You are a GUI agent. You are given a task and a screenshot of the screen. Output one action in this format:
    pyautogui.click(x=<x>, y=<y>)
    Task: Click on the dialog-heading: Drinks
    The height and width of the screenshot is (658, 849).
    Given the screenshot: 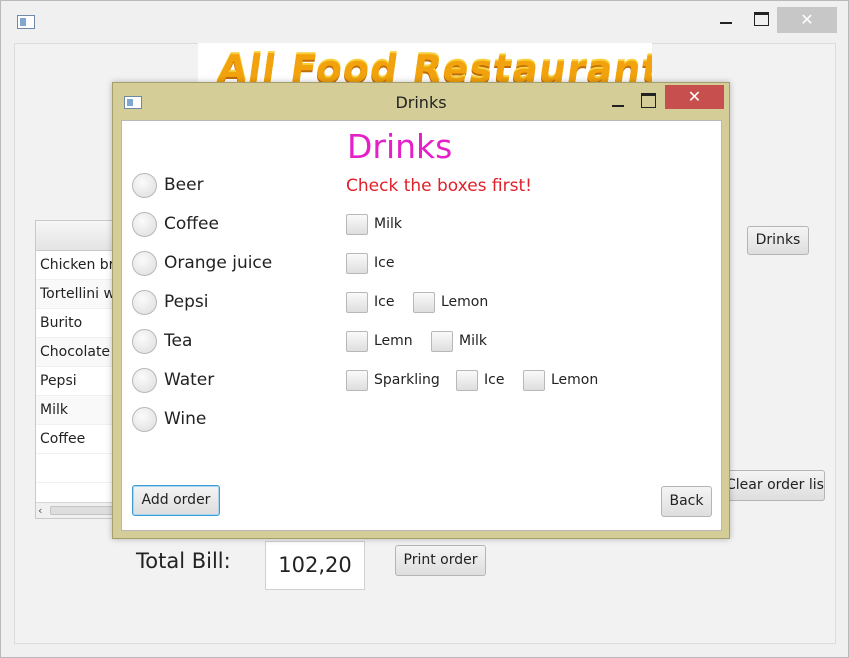 What is the action you would take?
    pyautogui.click(x=400, y=146)
    